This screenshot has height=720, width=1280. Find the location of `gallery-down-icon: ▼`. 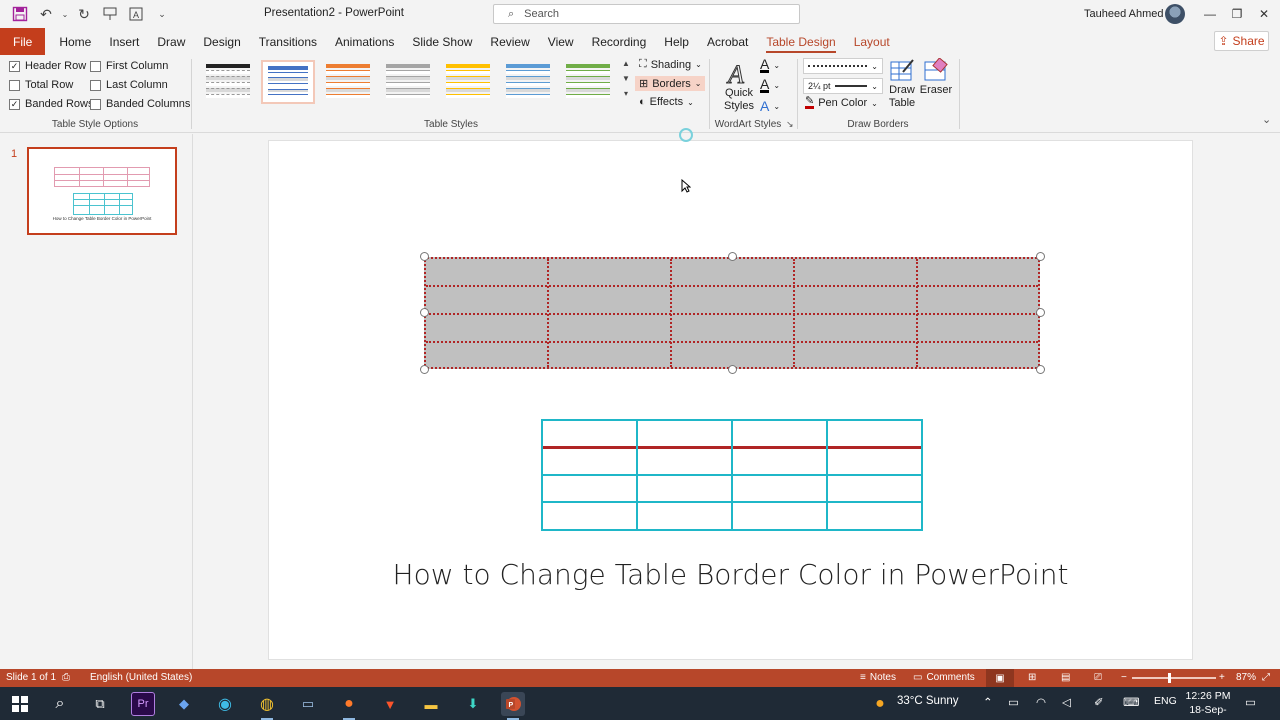

gallery-down-icon: ▼ is located at coordinates (626, 78).